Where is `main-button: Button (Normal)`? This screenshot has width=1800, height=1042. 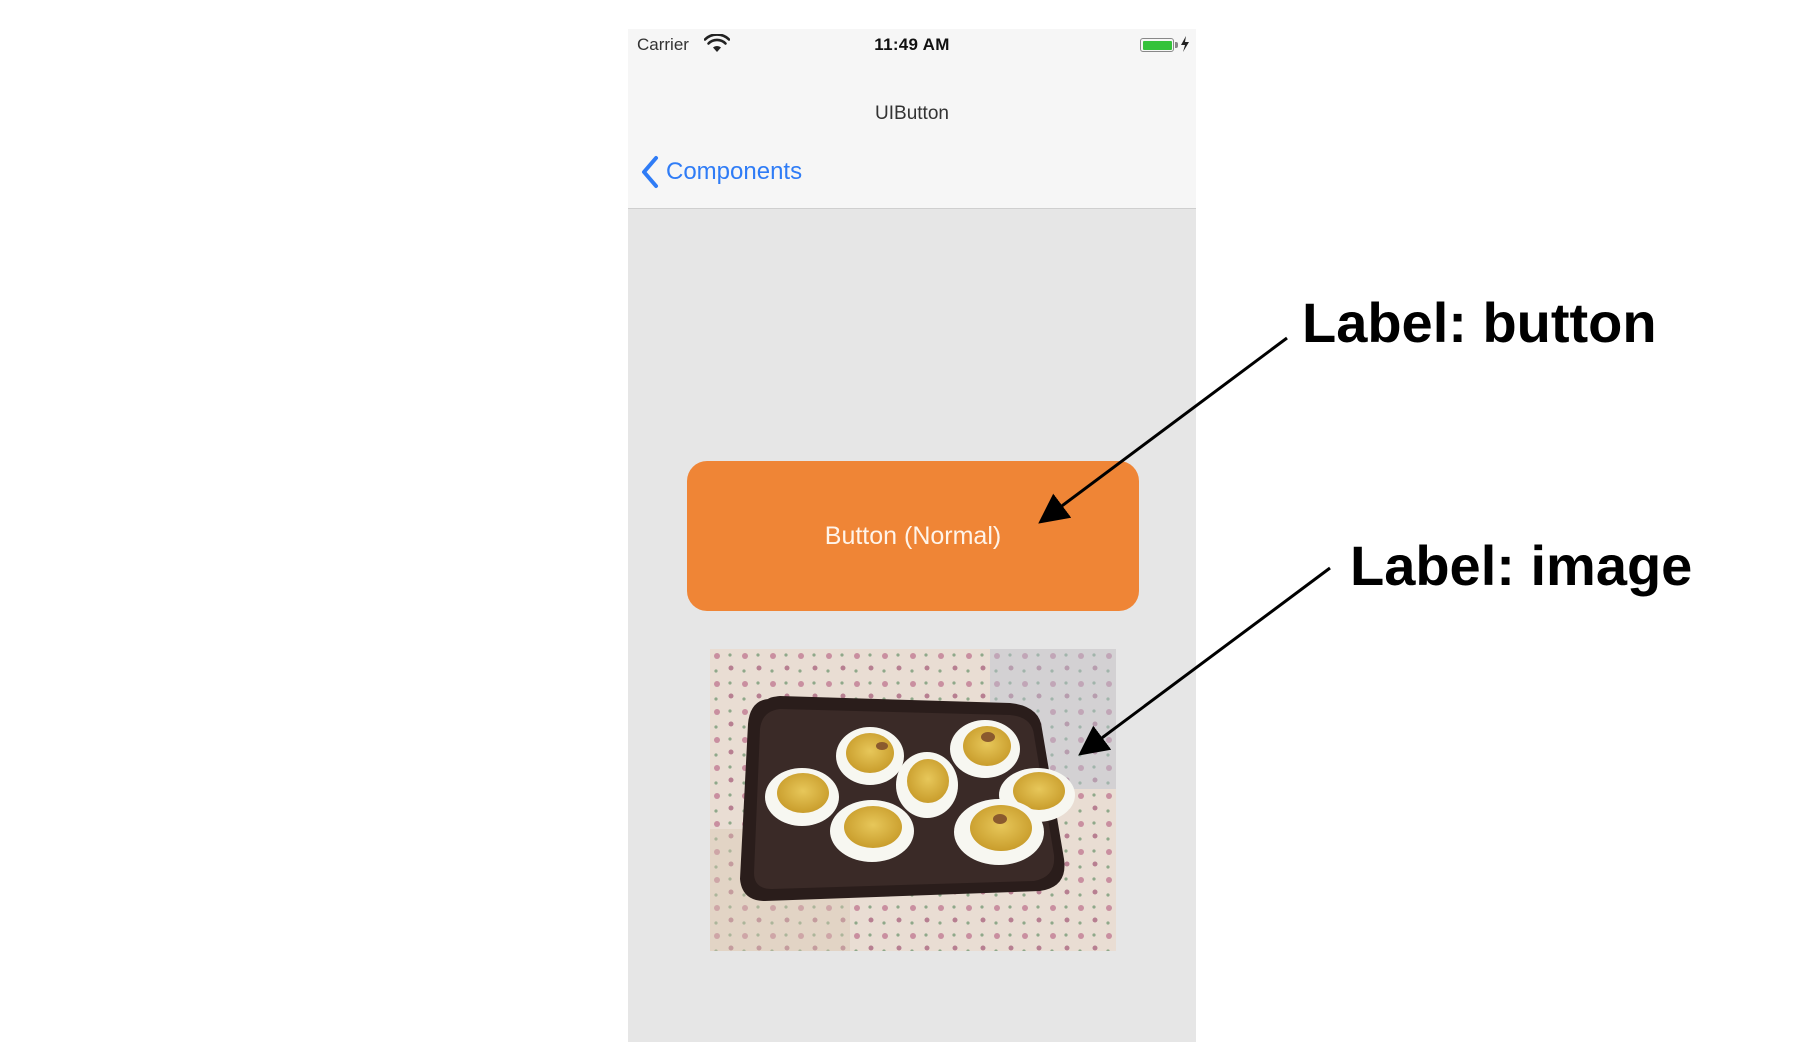 main-button: Button (Normal) is located at coordinates (913, 536).